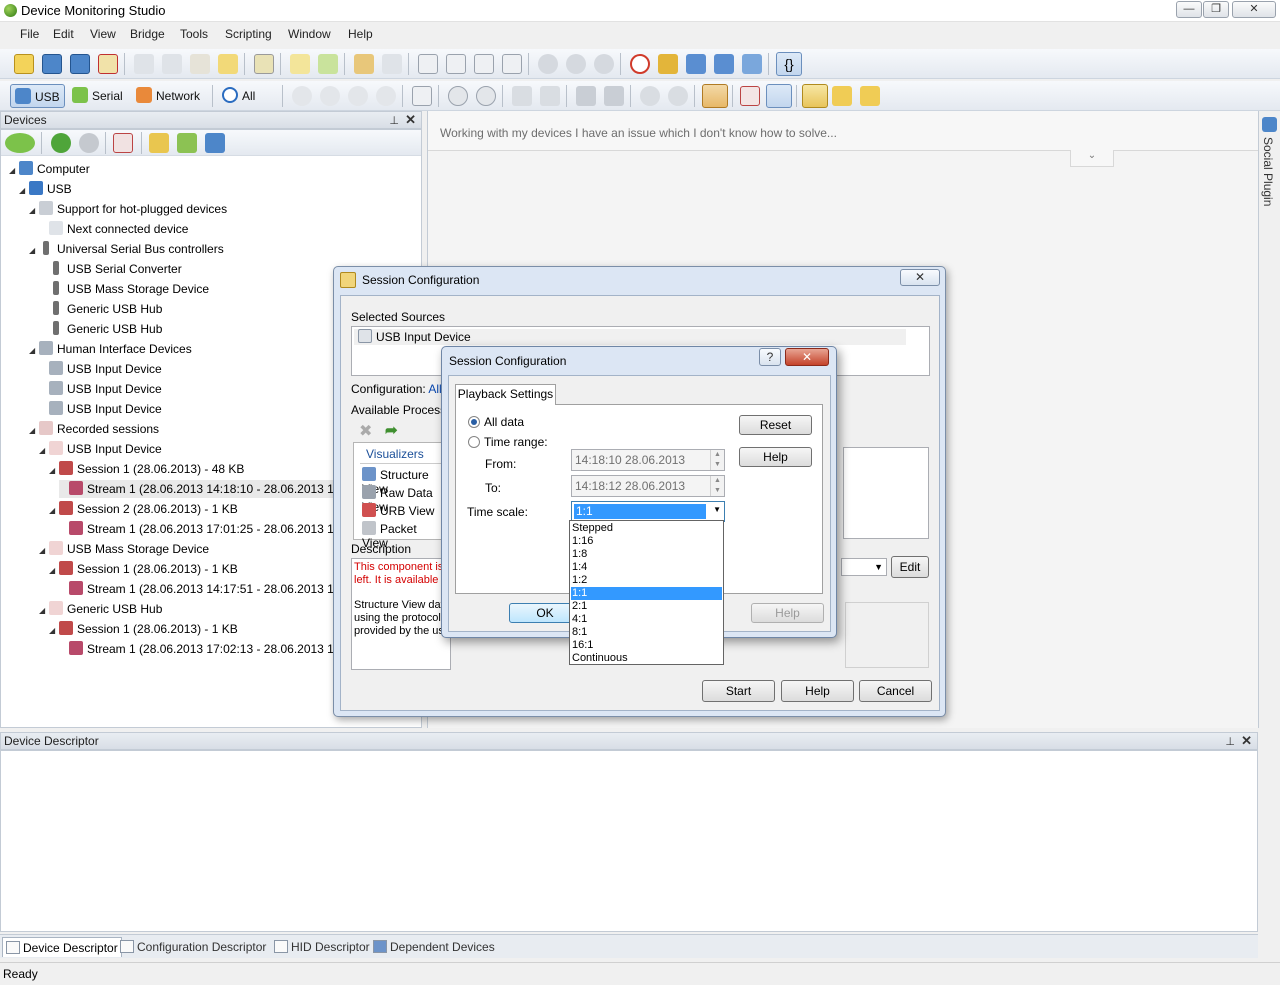  I want to click on time-scale-option: 4:1, so click(646, 619).